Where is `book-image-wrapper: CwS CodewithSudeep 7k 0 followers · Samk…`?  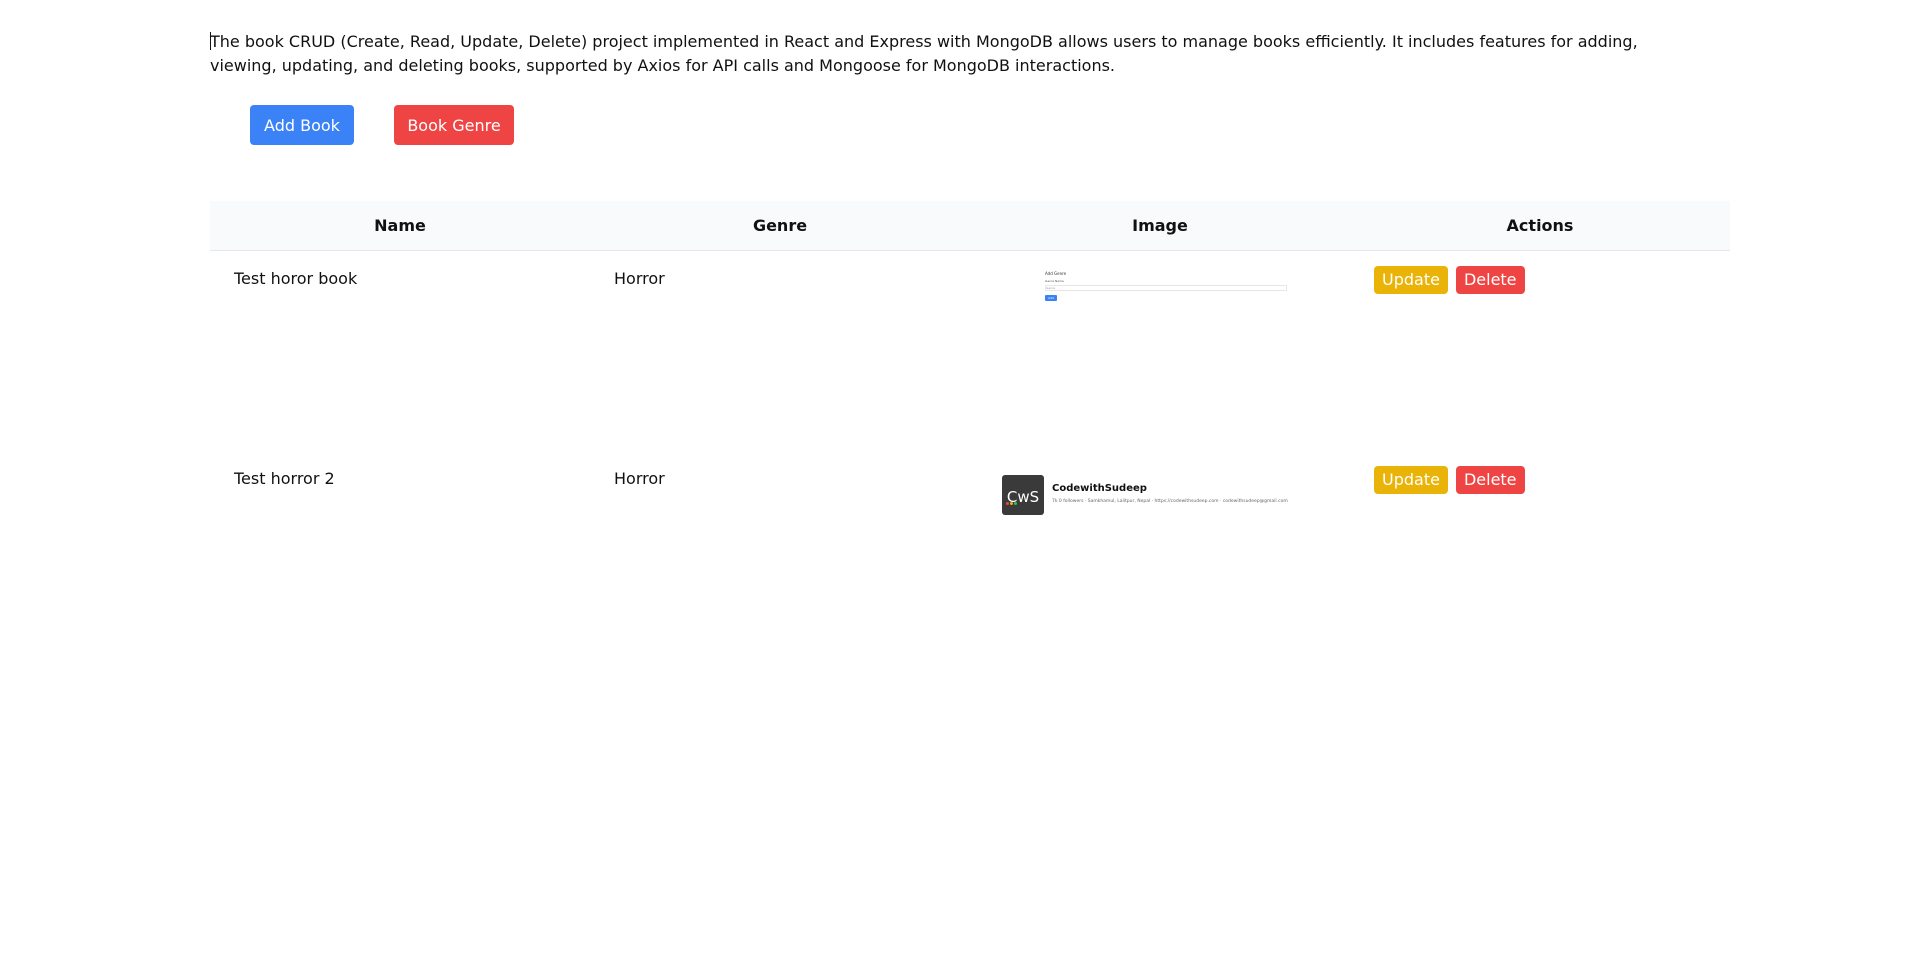 book-image-wrapper: CwS CodewithSudeep 7k 0 followers · Samk… is located at coordinates (1160, 484).